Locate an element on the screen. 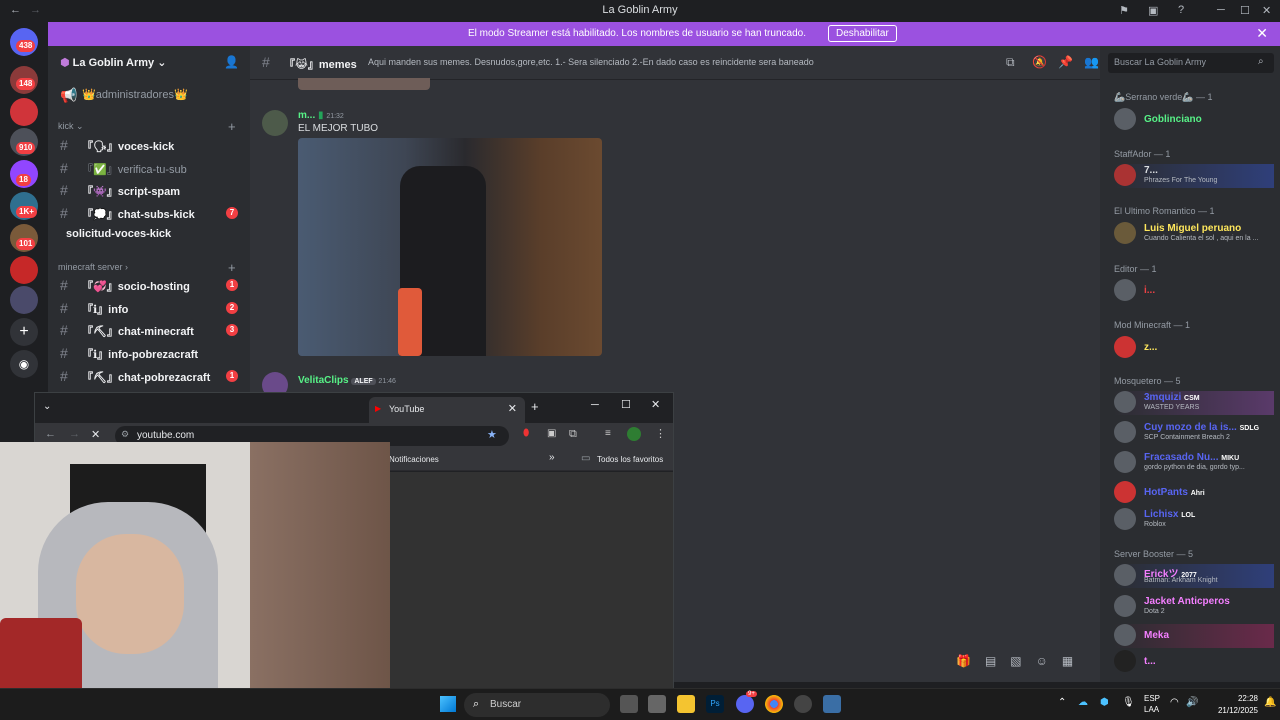 This screenshot has width=1280, height=720. member-item: Goblinciano is located at coordinates (1194, 120).